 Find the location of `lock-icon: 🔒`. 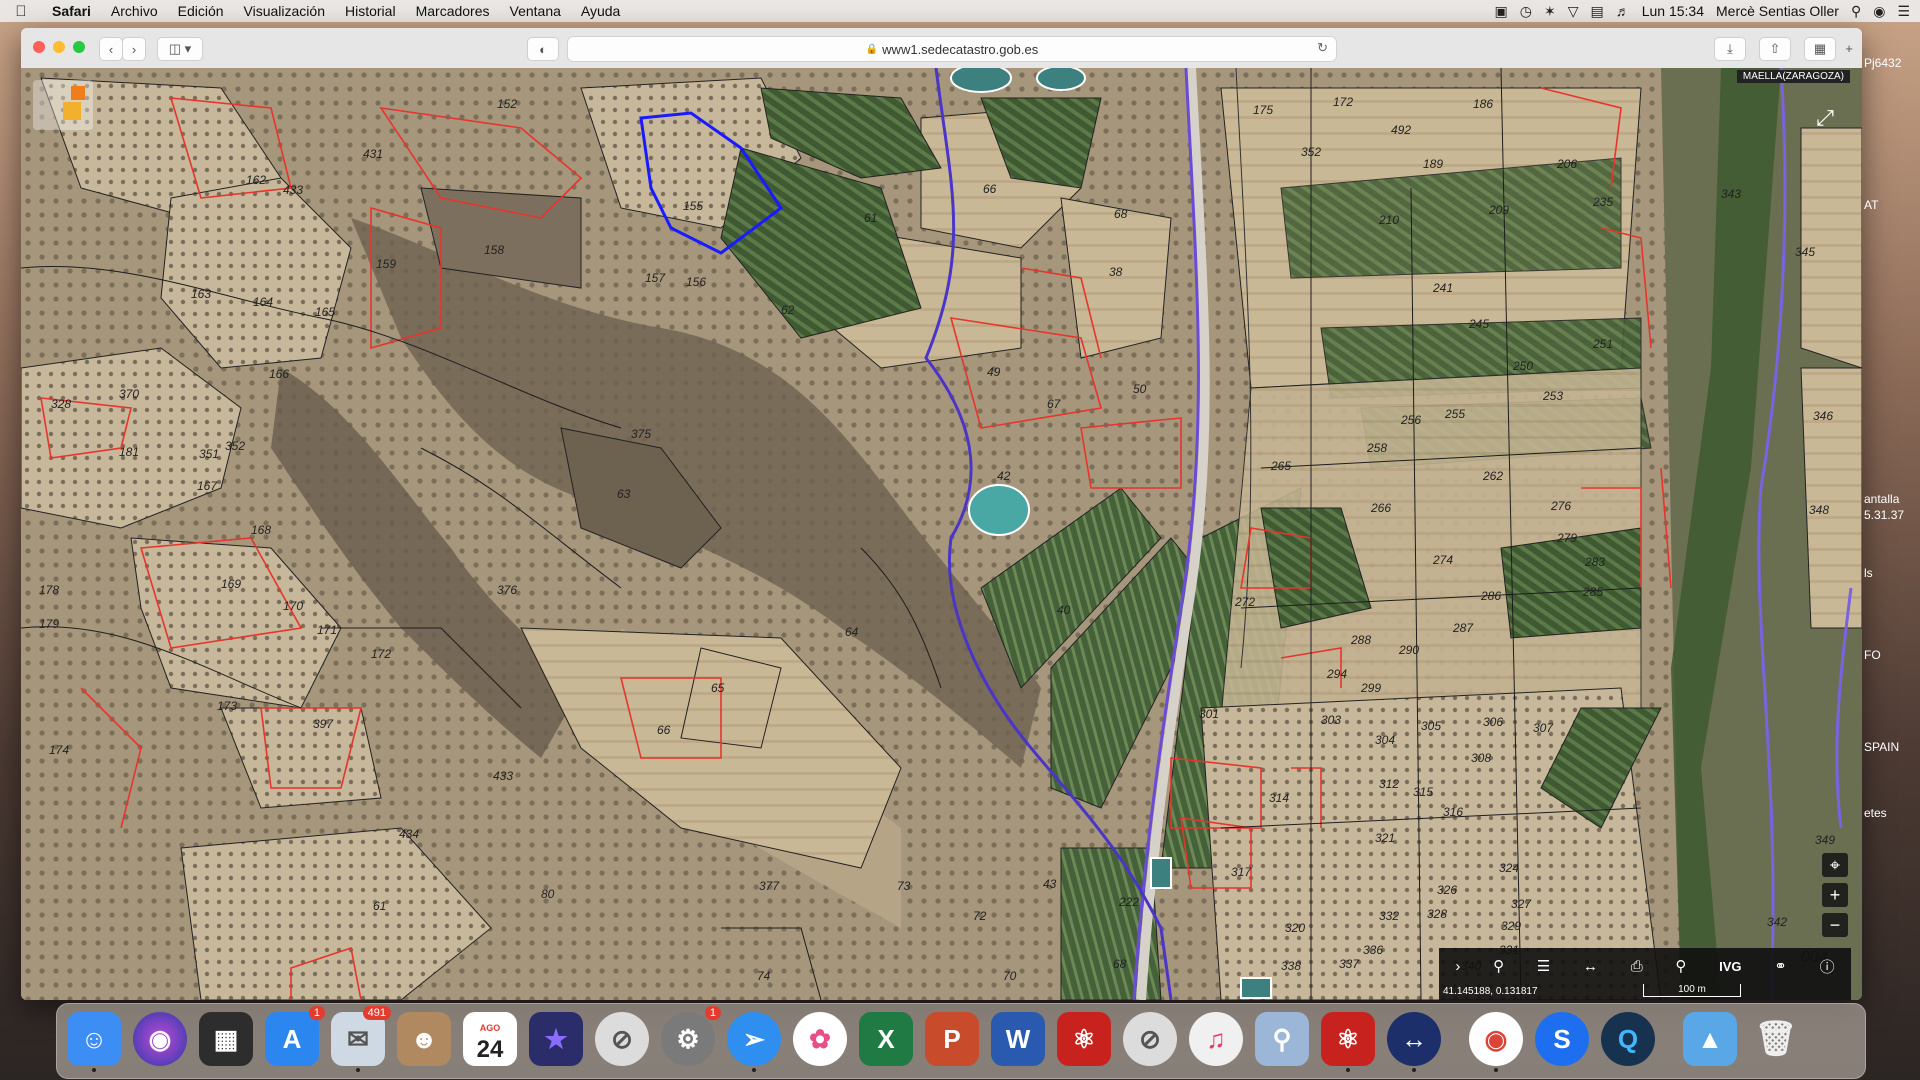

lock-icon: 🔒 is located at coordinates (872, 49).